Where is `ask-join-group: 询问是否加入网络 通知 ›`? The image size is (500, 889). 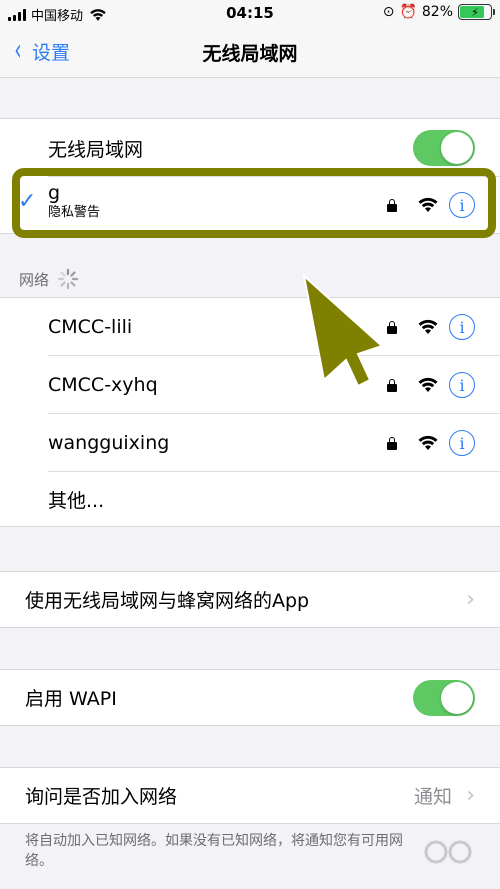 ask-join-group: 询问是否加入网络 通知 › is located at coordinates (250, 795).